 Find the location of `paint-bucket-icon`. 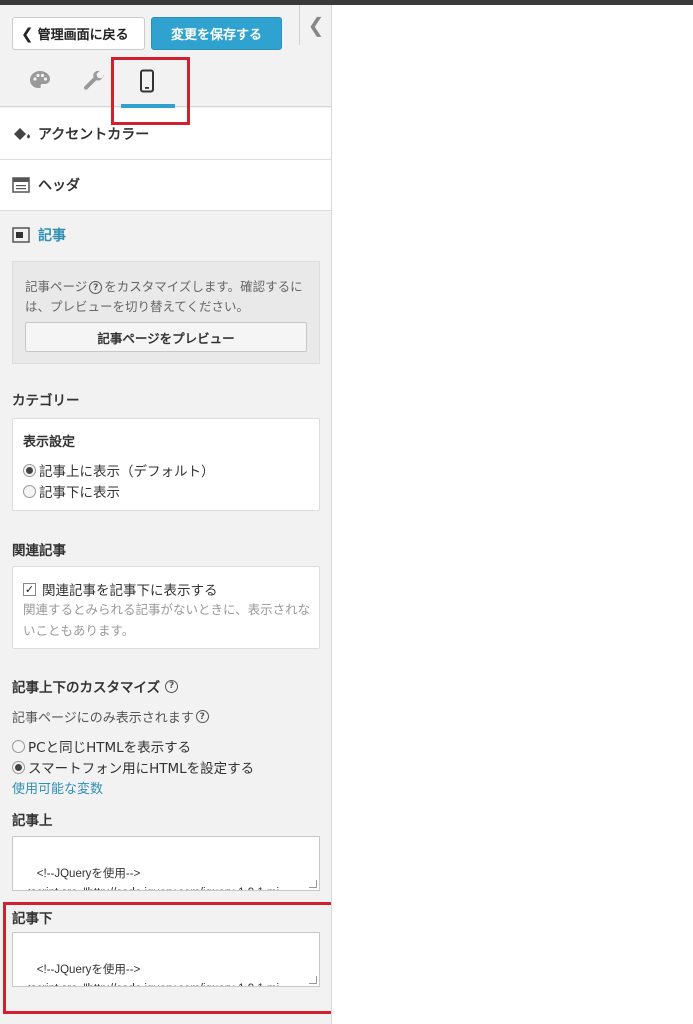

paint-bucket-icon is located at coordinates (21, 134).